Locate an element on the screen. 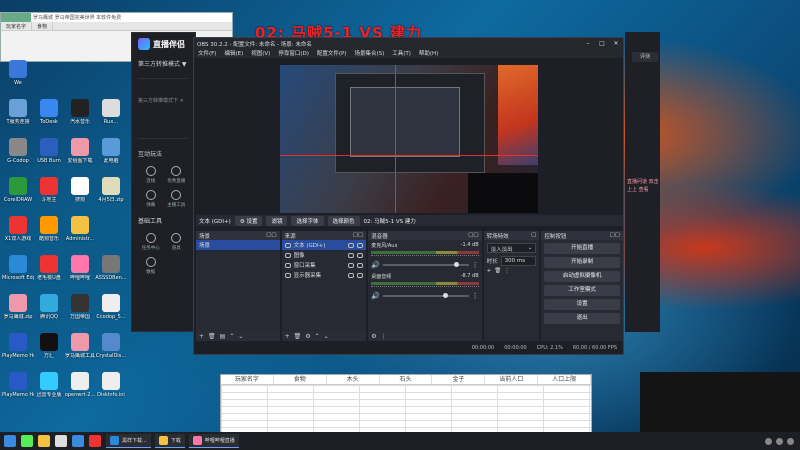  gear-icon: ⚙ is located at coordinates (307, 336).